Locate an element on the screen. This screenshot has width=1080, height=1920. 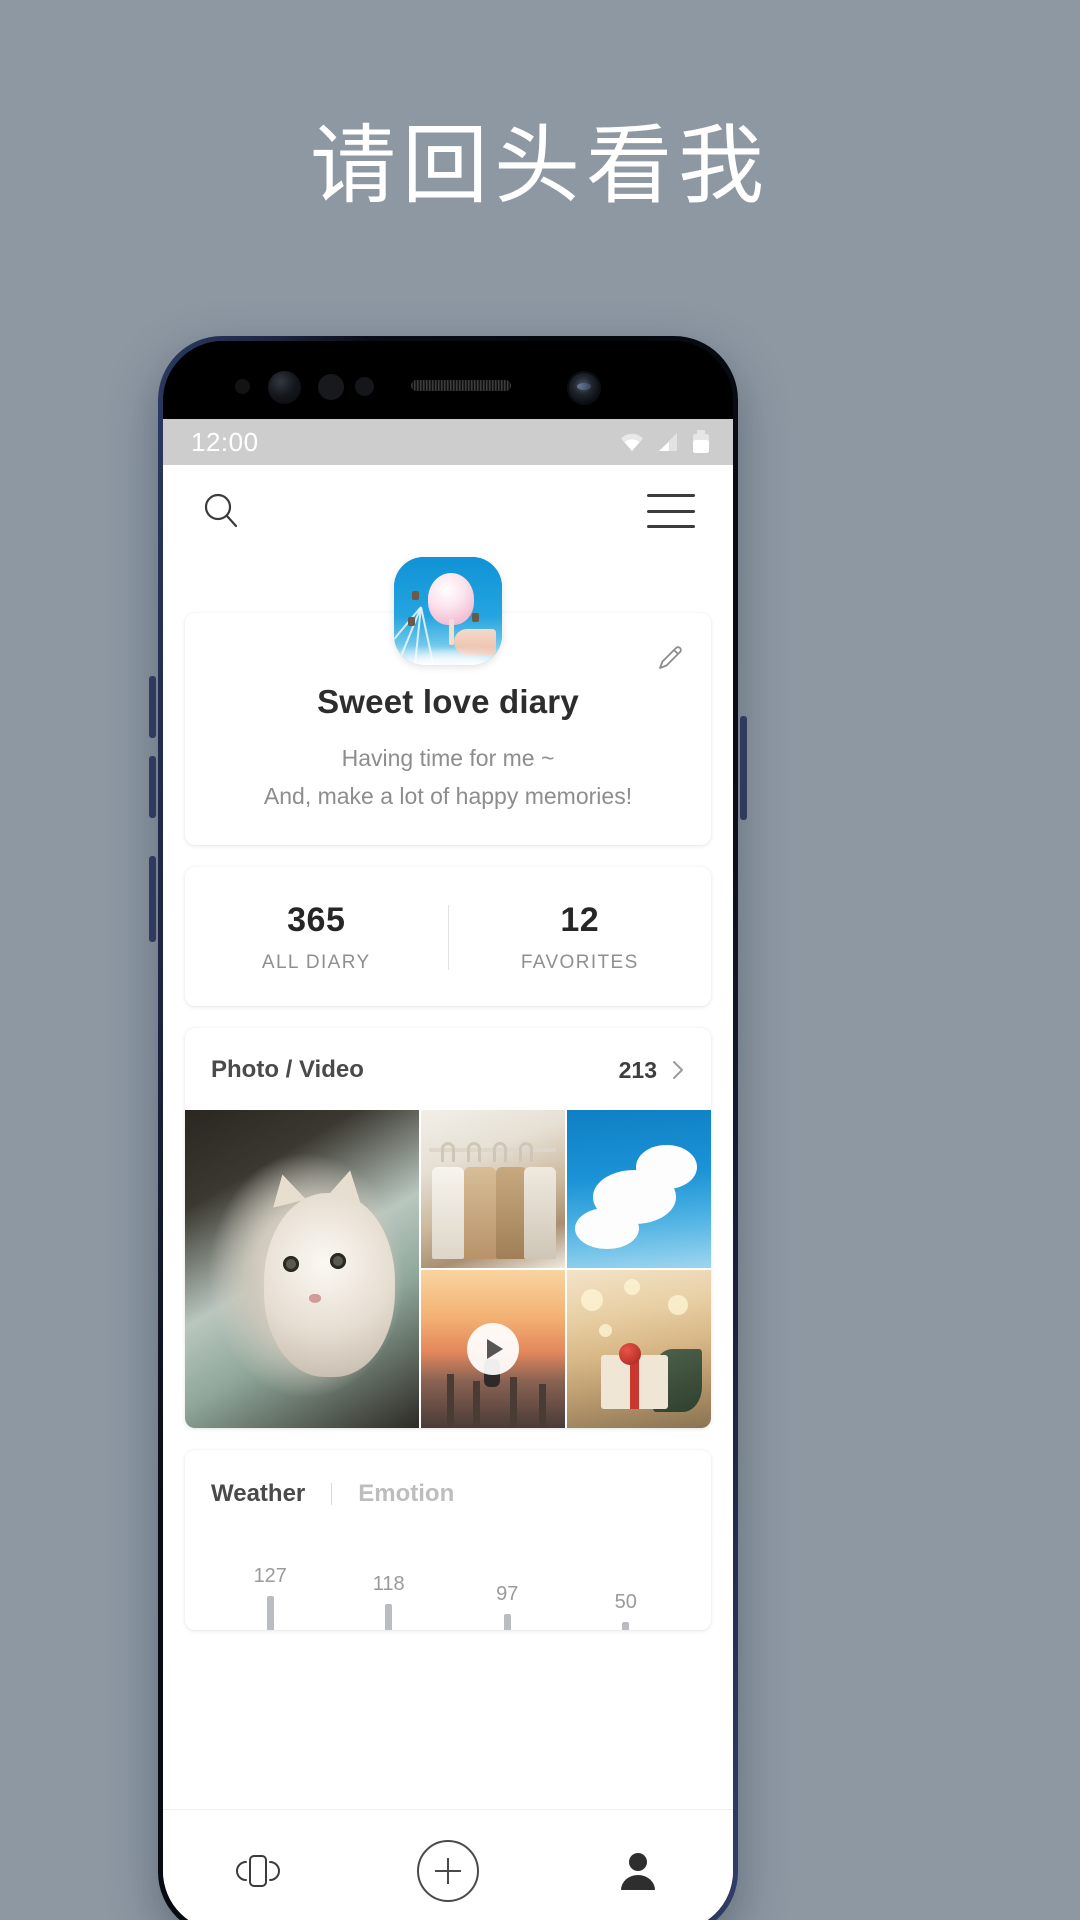
app-header is located at coordinates (448, 511).